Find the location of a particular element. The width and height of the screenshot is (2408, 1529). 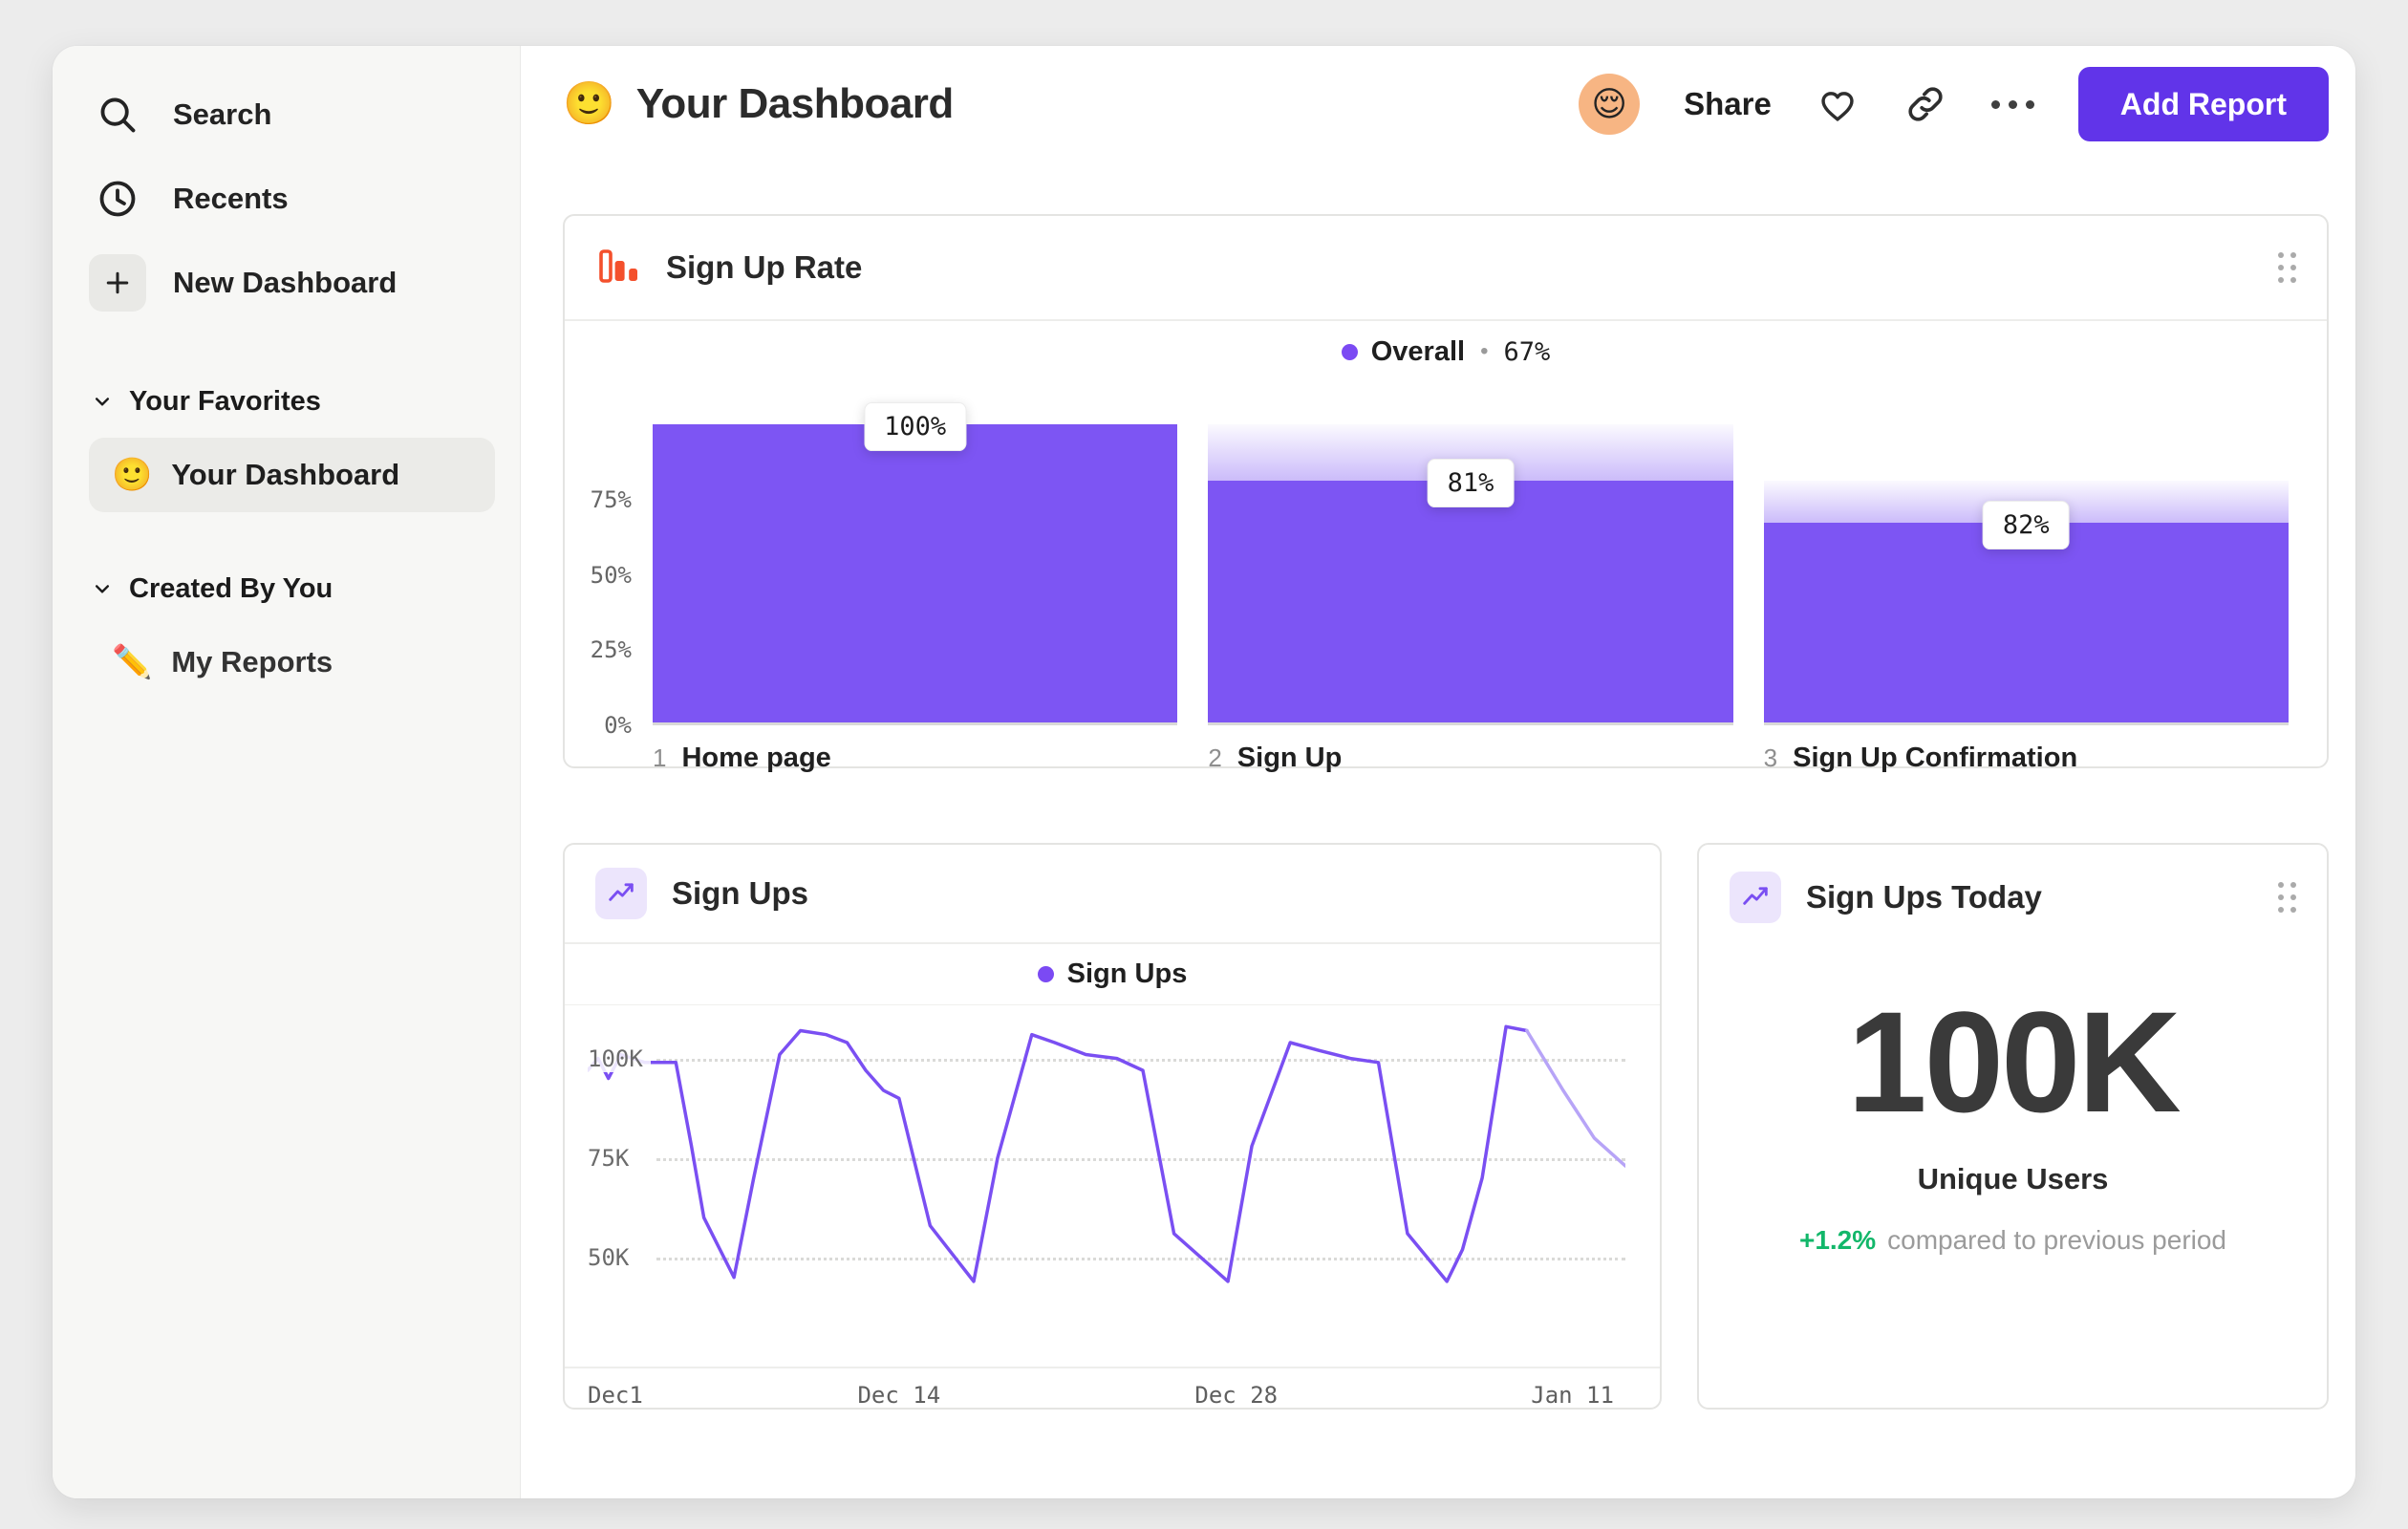

created-section-header: Created By You is located at coordinates (292, 588).